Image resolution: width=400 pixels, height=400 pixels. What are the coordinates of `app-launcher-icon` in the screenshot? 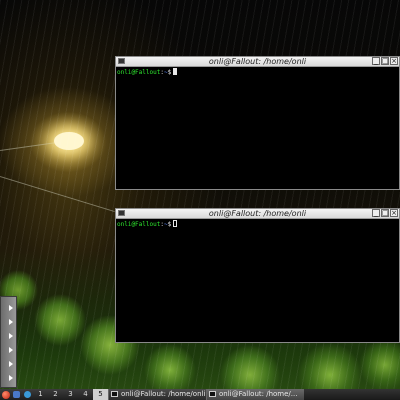 It's located at (16, 394).